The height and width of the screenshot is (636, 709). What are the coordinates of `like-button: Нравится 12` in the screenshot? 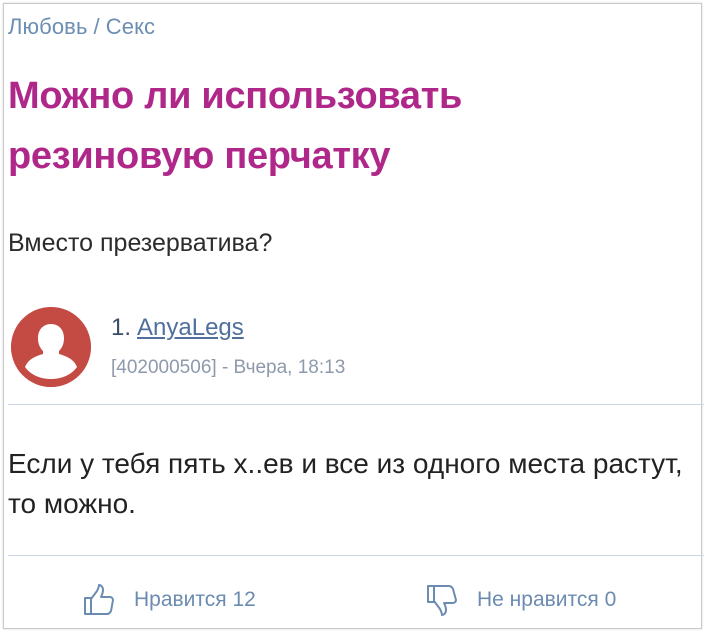 It's located at (169, 600).